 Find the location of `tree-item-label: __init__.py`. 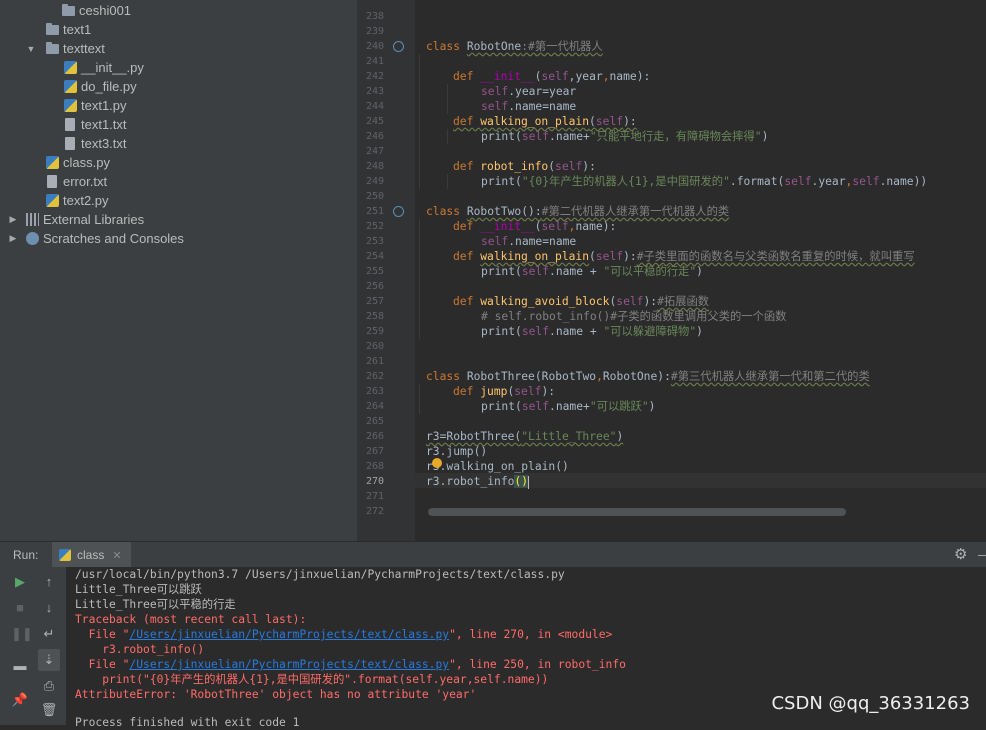

tree-item-label: __init__.py is located at coordinates (112, 67).